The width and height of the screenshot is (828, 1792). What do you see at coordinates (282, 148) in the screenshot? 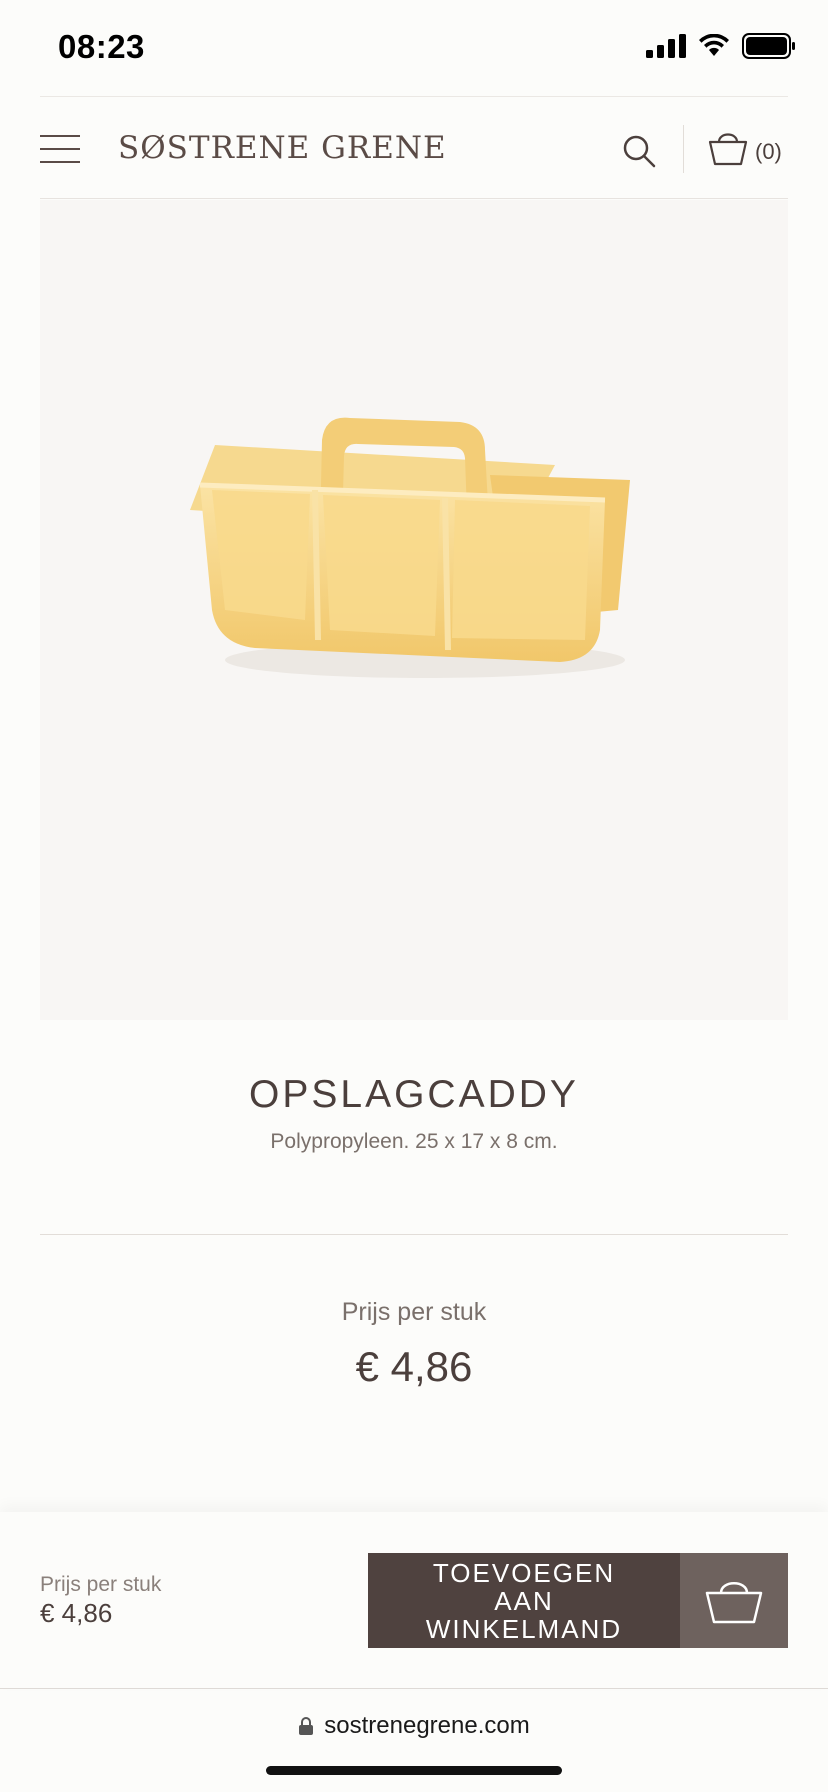
I see `brand-logo: SØSTRENE GRENE` at bounding box center [282, 148].